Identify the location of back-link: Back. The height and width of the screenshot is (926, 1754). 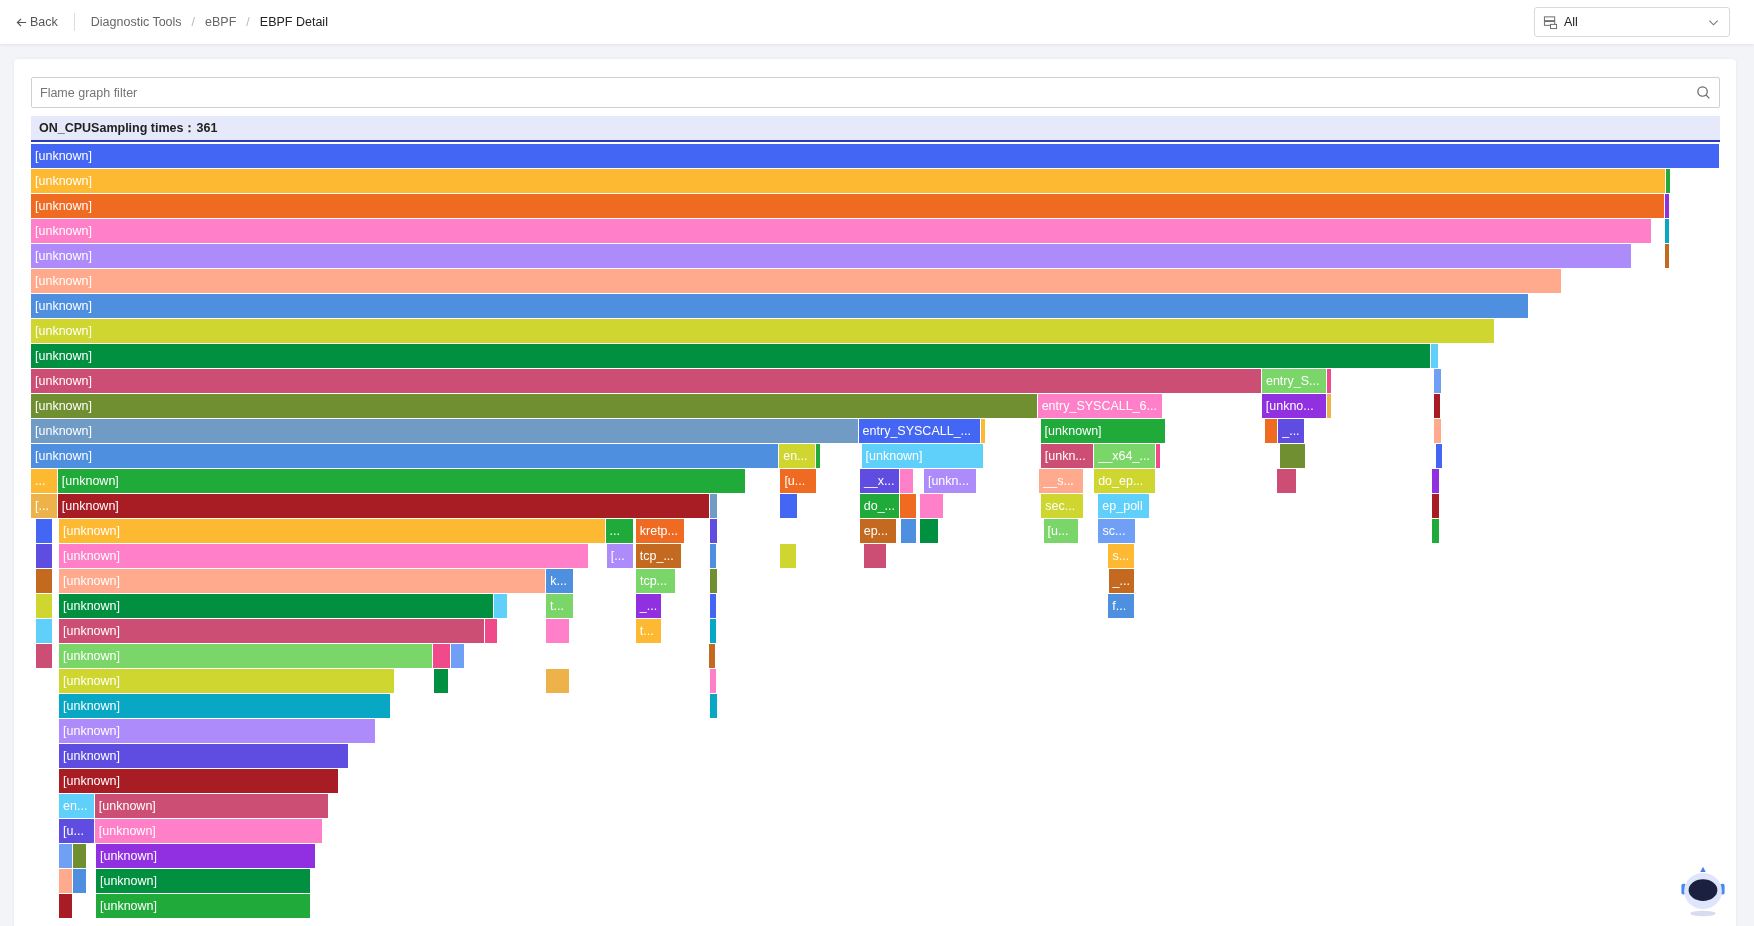
(37, 22).